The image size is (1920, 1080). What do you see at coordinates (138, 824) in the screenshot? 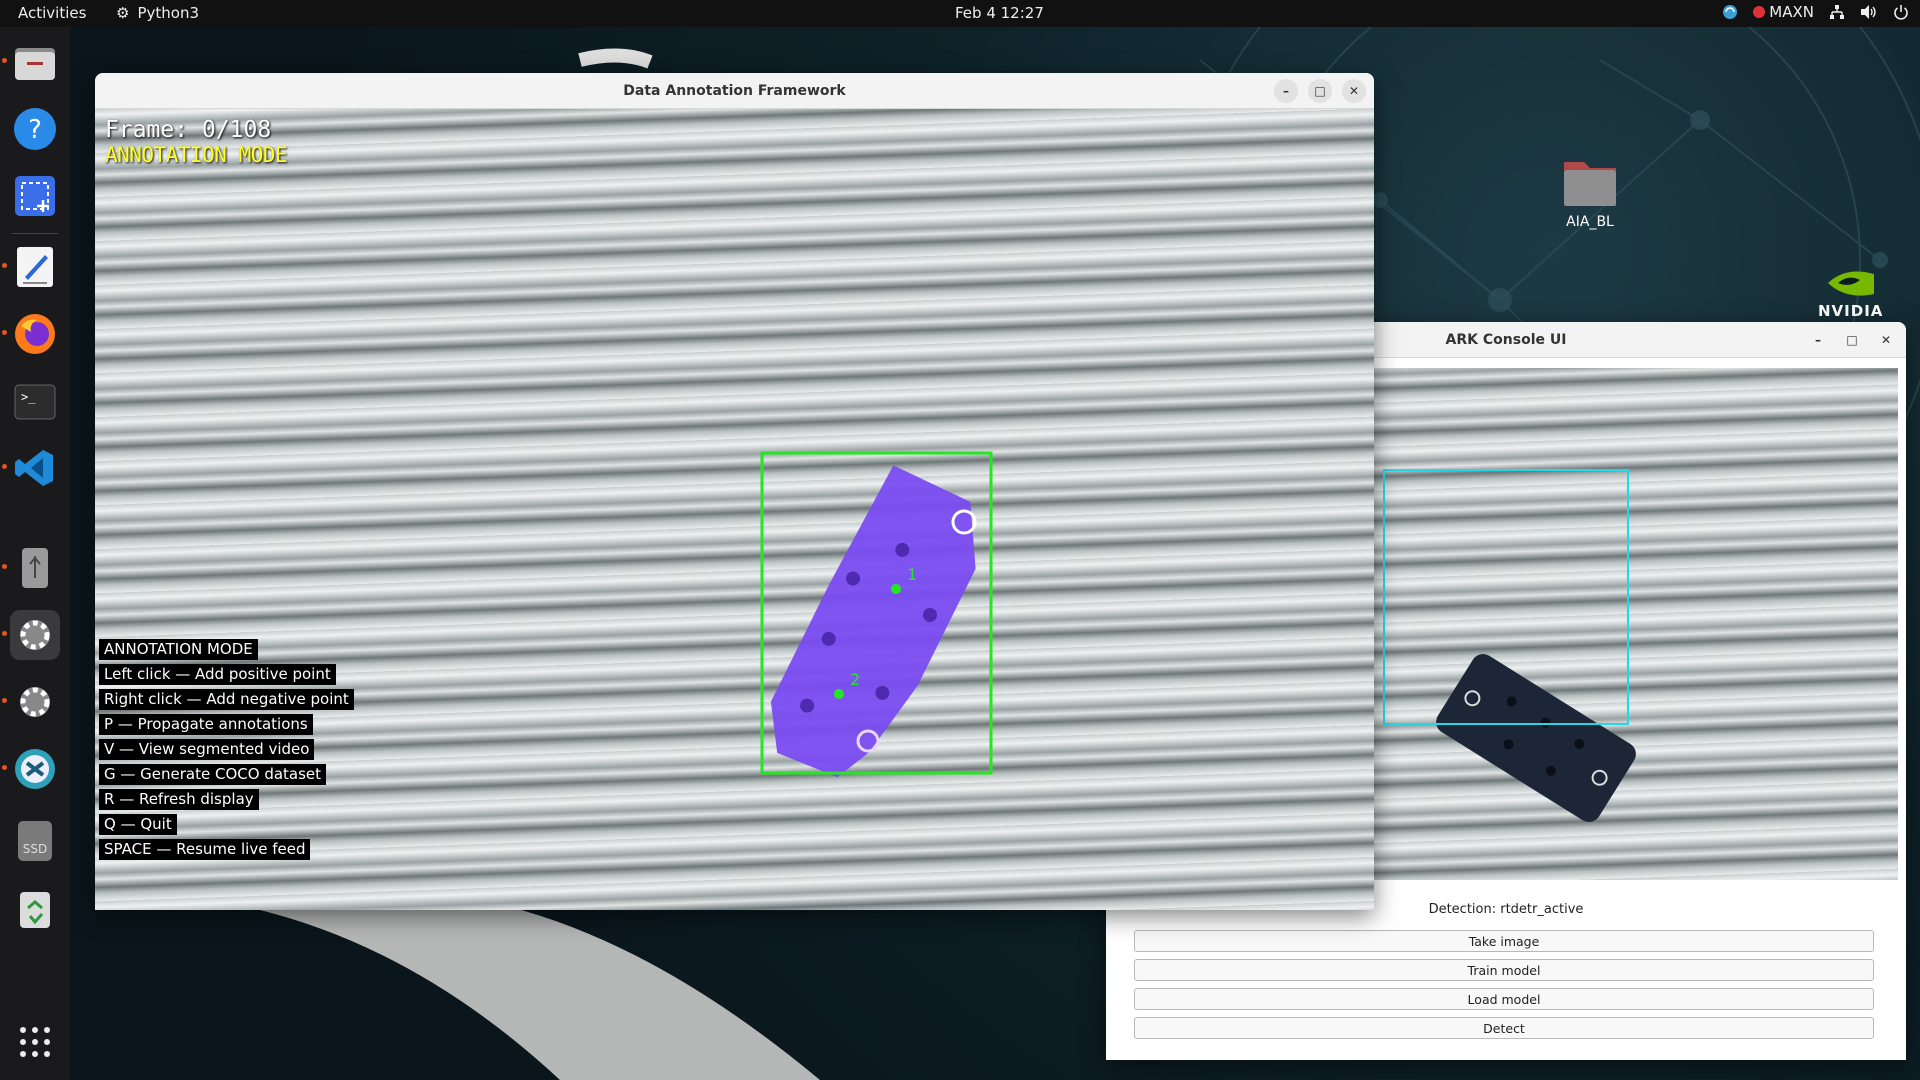
I see `help-line: Q — Quit` at bounding box center [138, 824].